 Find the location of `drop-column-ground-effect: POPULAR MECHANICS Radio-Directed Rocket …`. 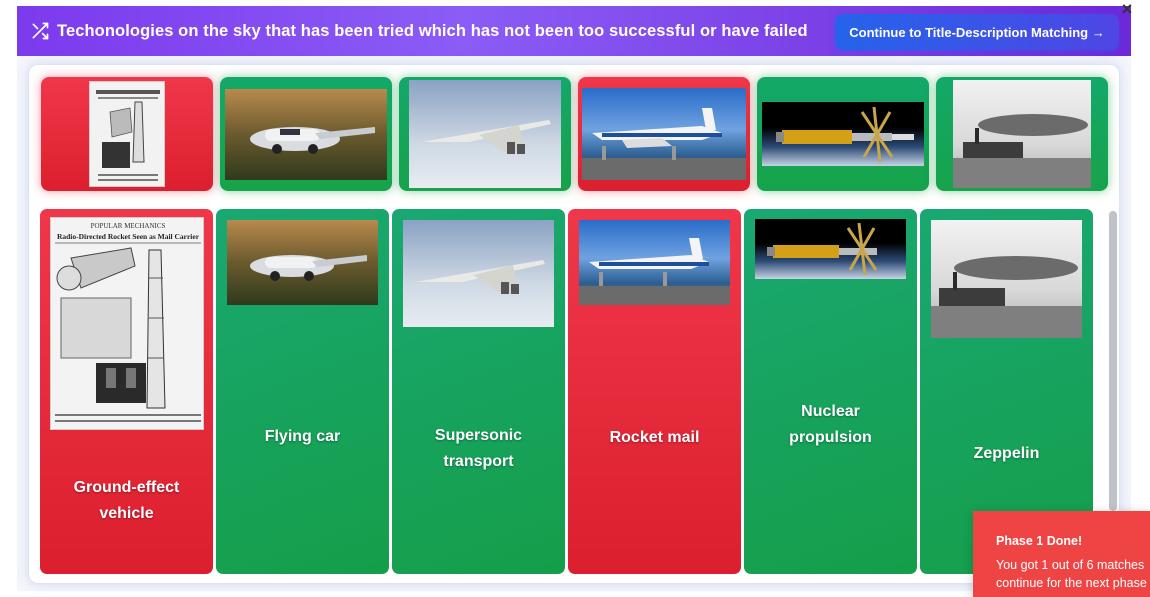

drop-column-ground-effect: POPULAR MECHANICS Radio-Directed Rocket … is located at coordinates (126, 391).